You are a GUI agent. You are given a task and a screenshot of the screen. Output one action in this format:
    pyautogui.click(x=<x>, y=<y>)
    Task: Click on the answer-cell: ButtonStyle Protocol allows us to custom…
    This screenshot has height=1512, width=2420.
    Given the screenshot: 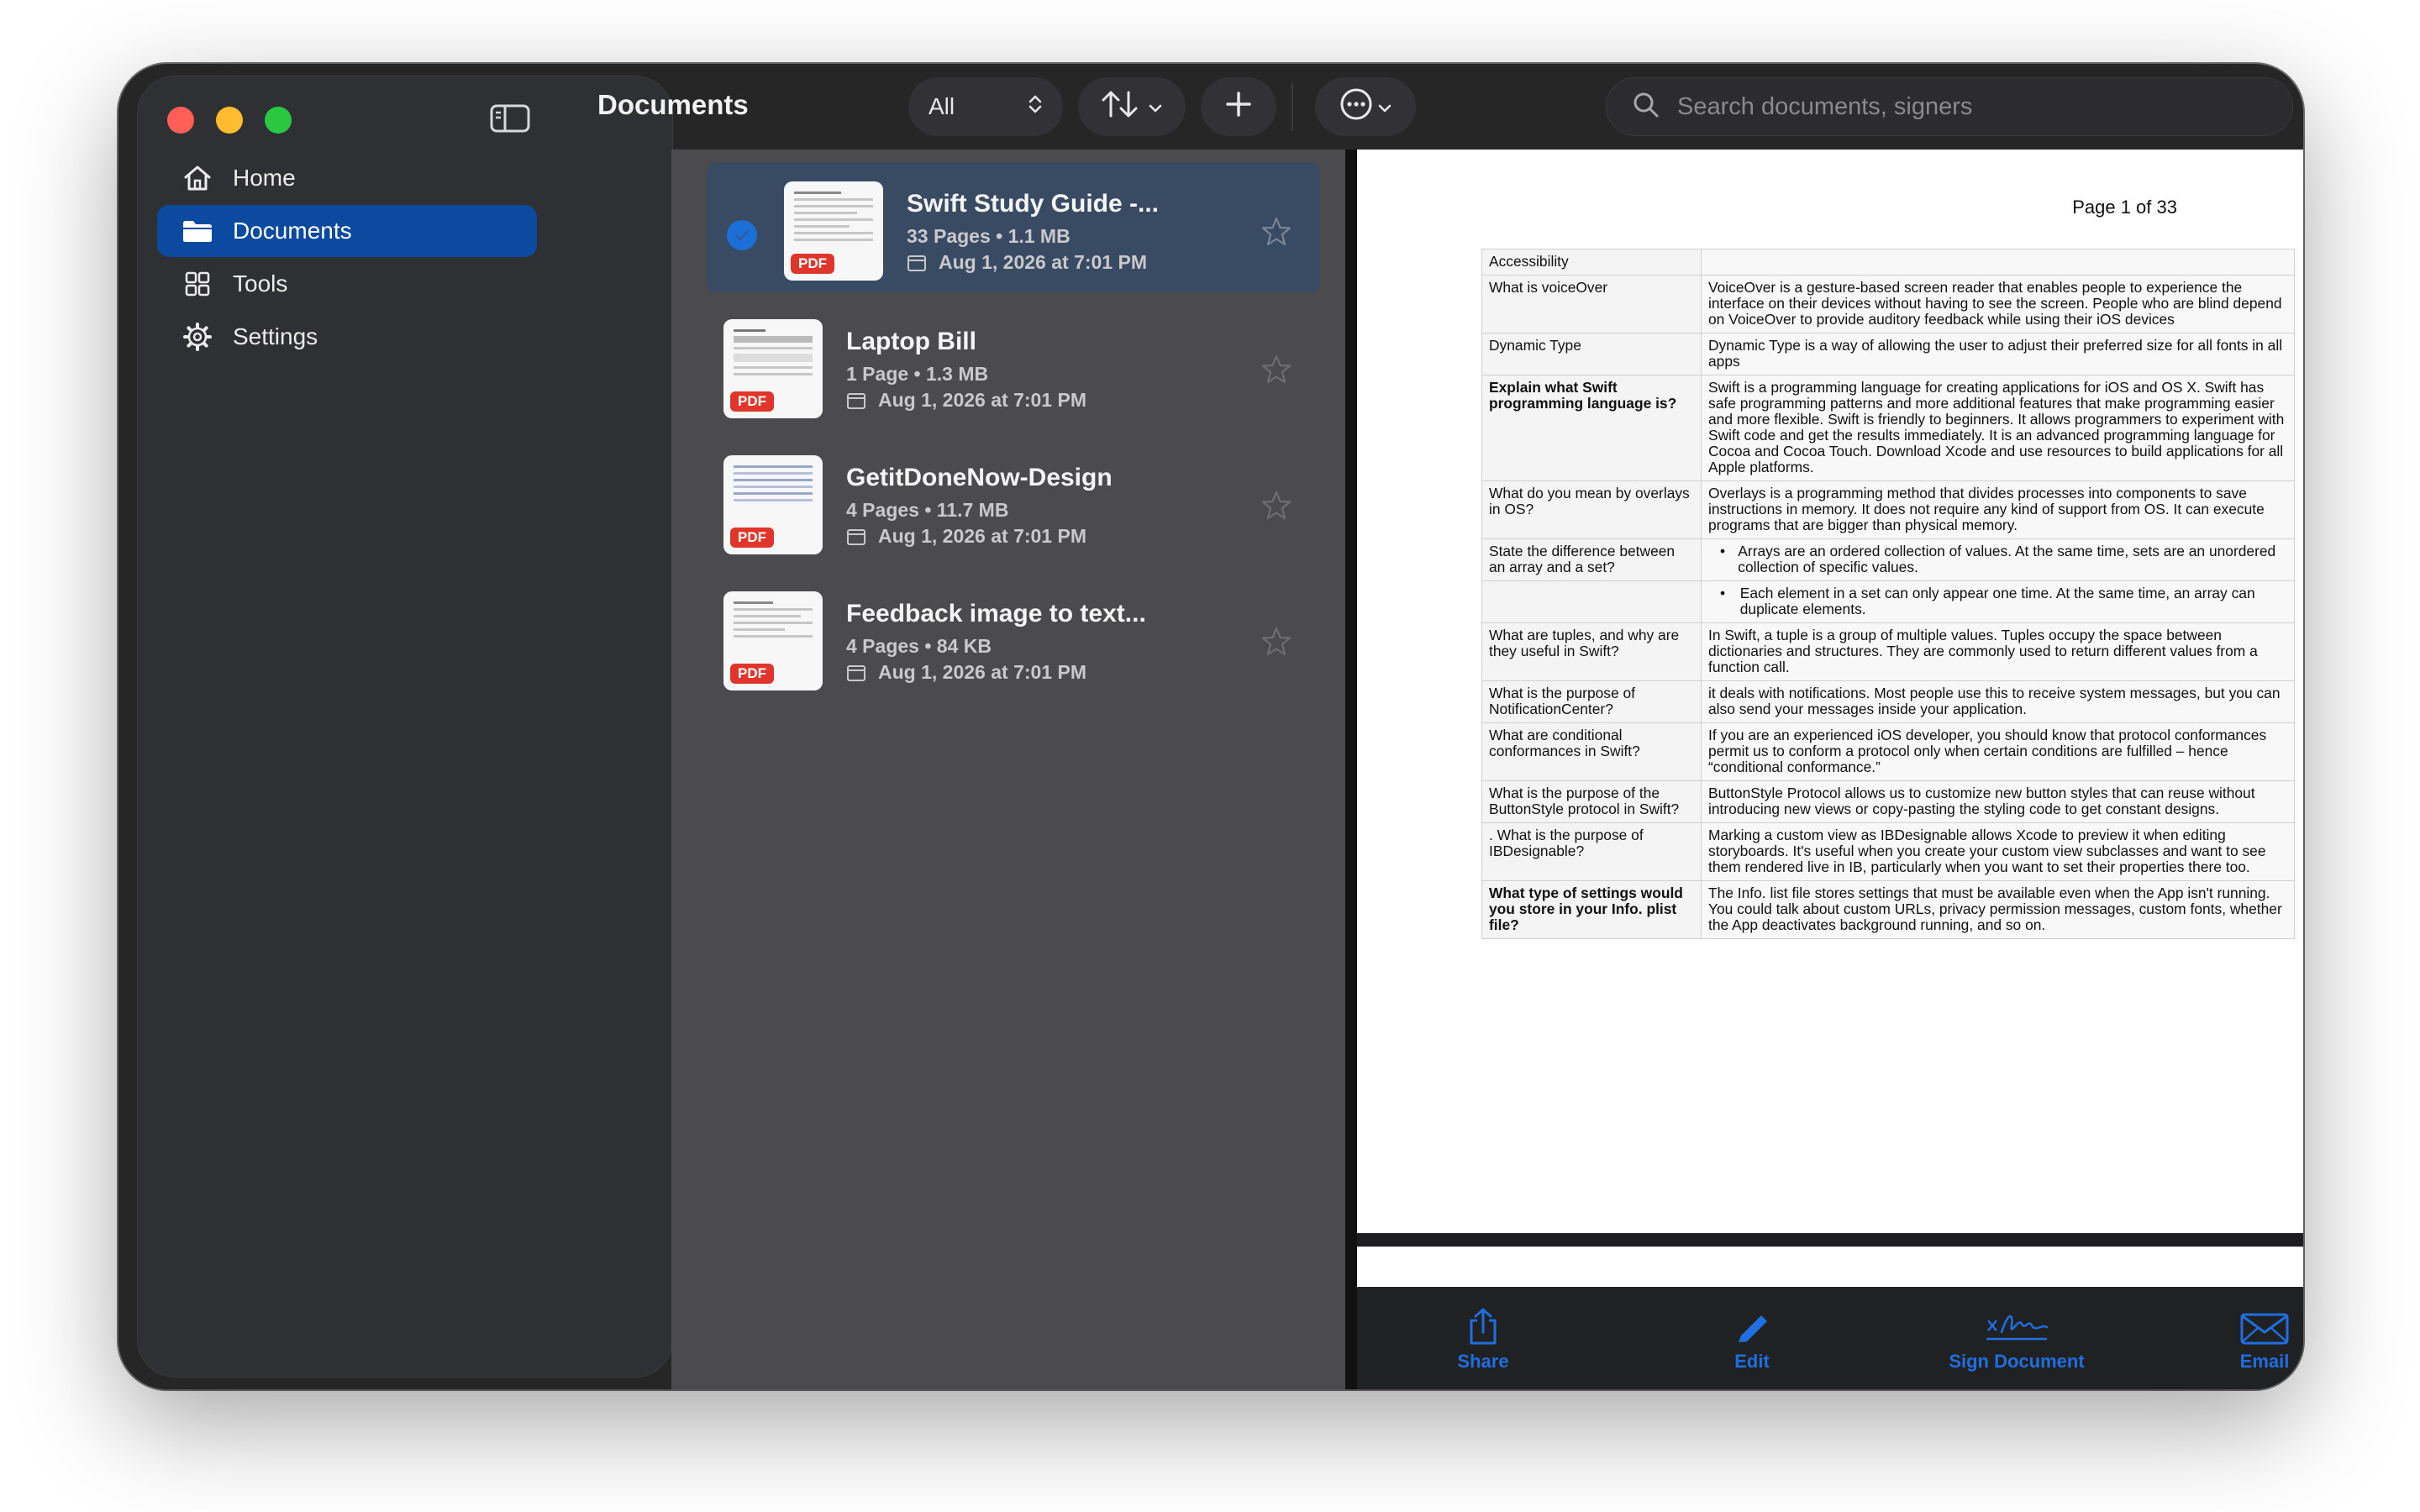 What is the action you would take?
    pyautogui.click(x=1998, y=801)
    